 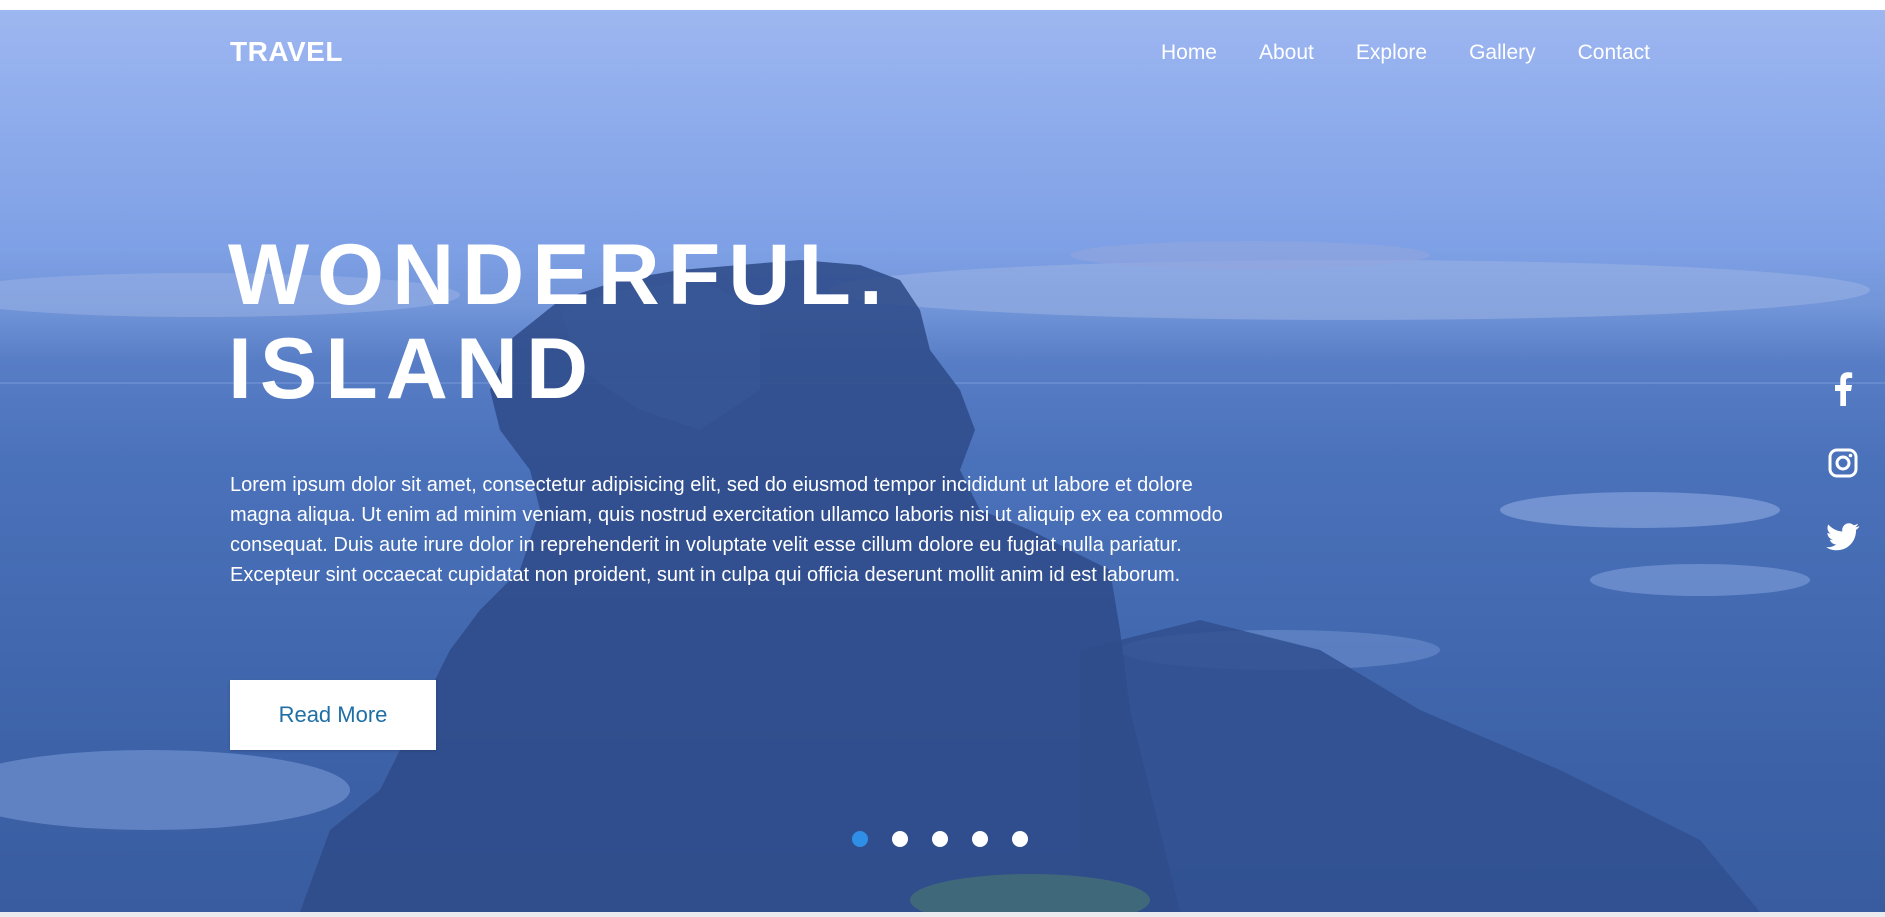 I want to click on carousel-dots, so click(x=940, y=839).